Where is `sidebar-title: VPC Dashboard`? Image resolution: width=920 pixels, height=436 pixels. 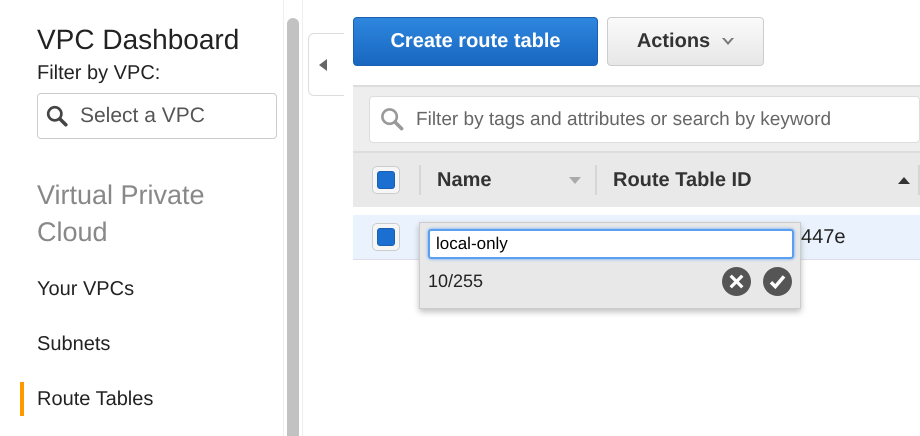 sidebar-title: VPC Dashboard is located at coordinates (138, 40).